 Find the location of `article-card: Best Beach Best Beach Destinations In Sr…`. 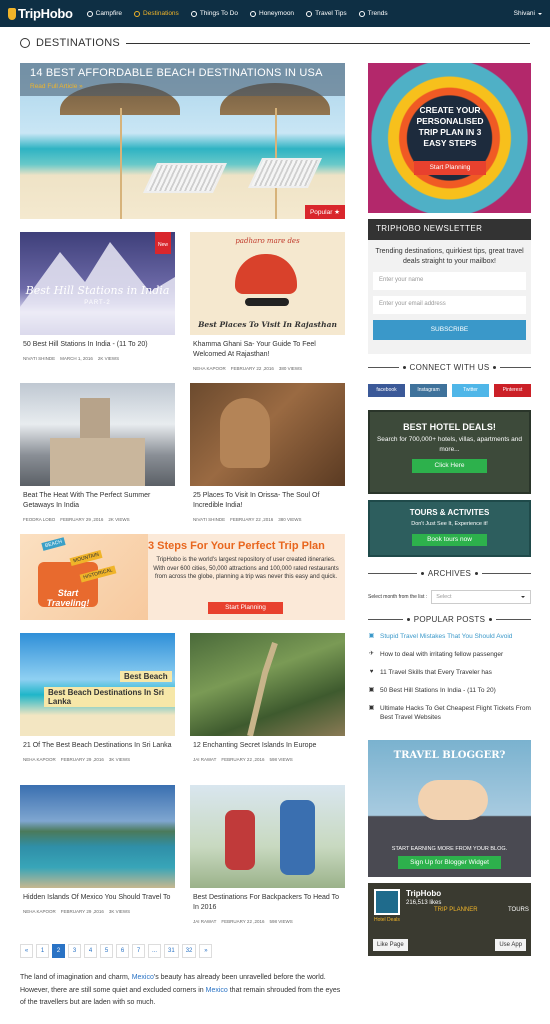

article-card: Best Beach Best Beach Destinations In Sr… is located at coordinates (97, 697).